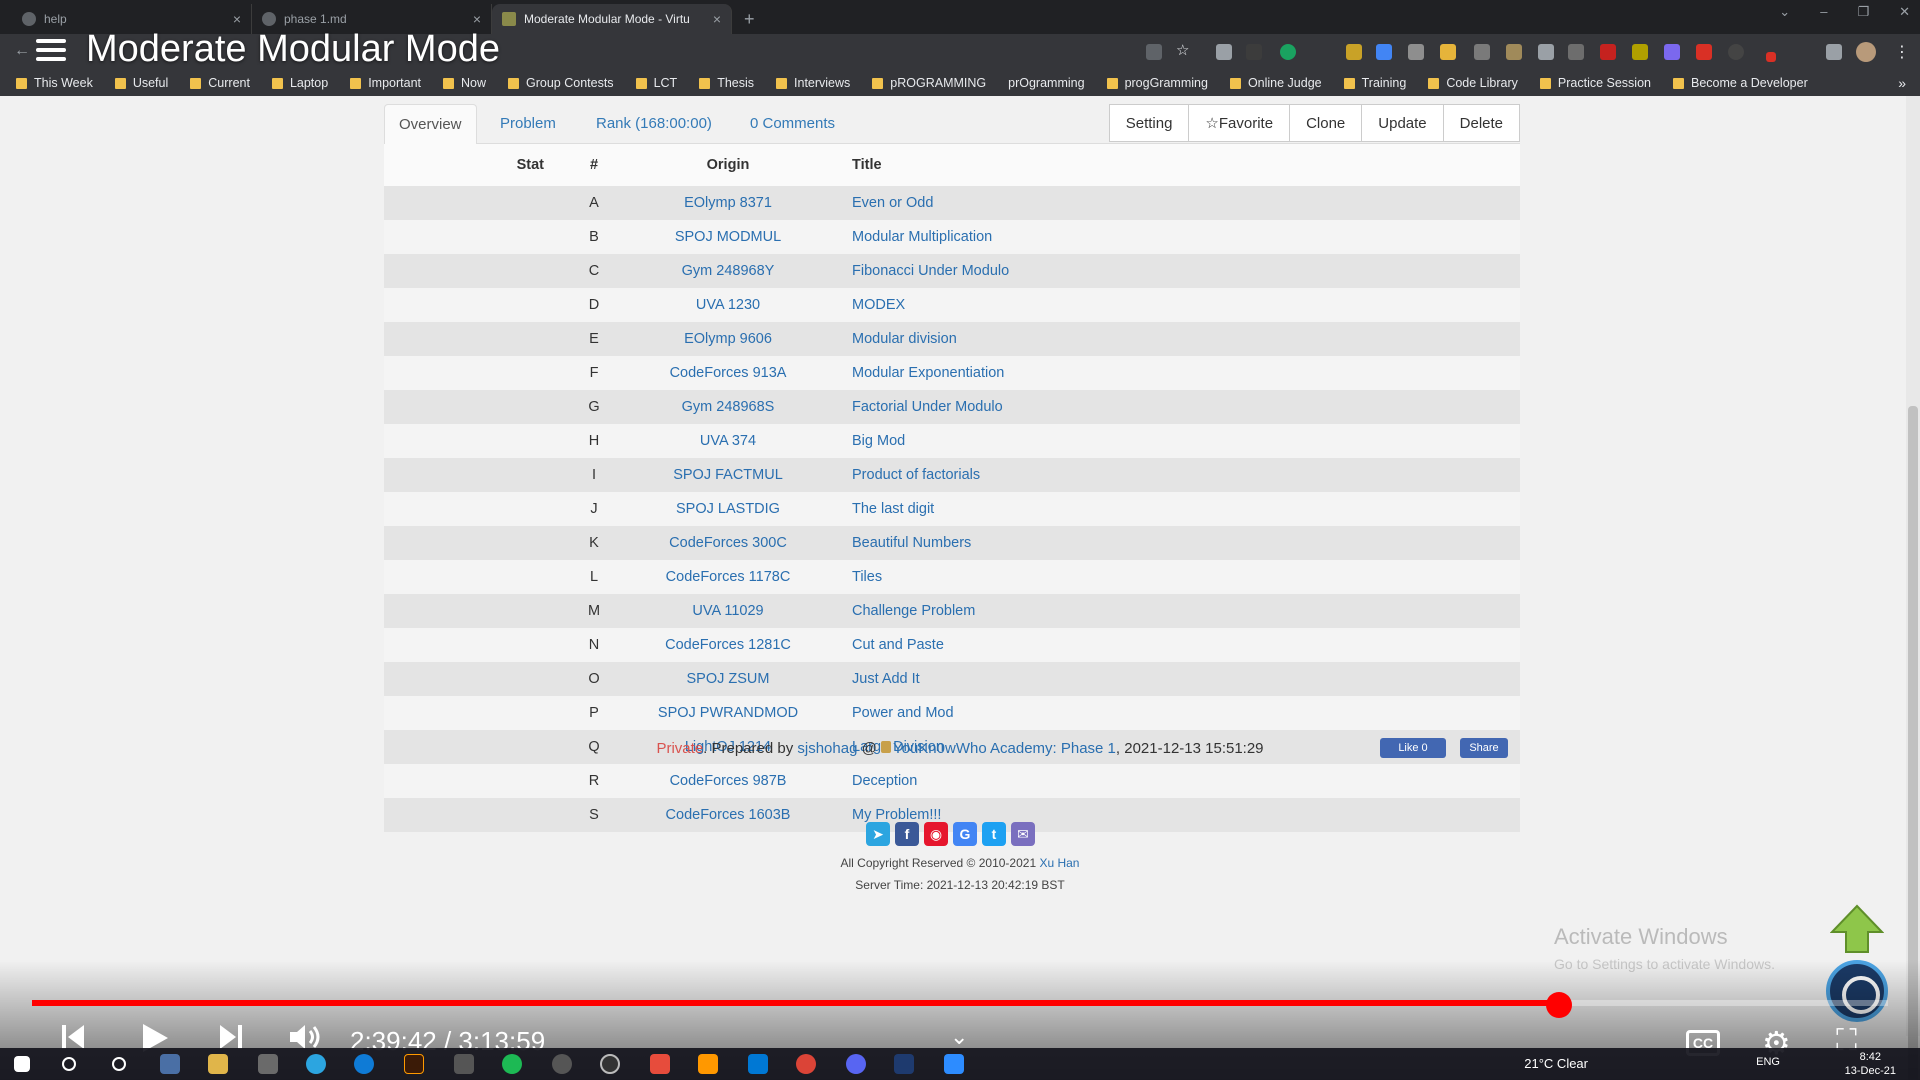 This screenshot has height=1080, width=1920. I want to click on bookmark-item: Online Judge, so click(1275, 83).